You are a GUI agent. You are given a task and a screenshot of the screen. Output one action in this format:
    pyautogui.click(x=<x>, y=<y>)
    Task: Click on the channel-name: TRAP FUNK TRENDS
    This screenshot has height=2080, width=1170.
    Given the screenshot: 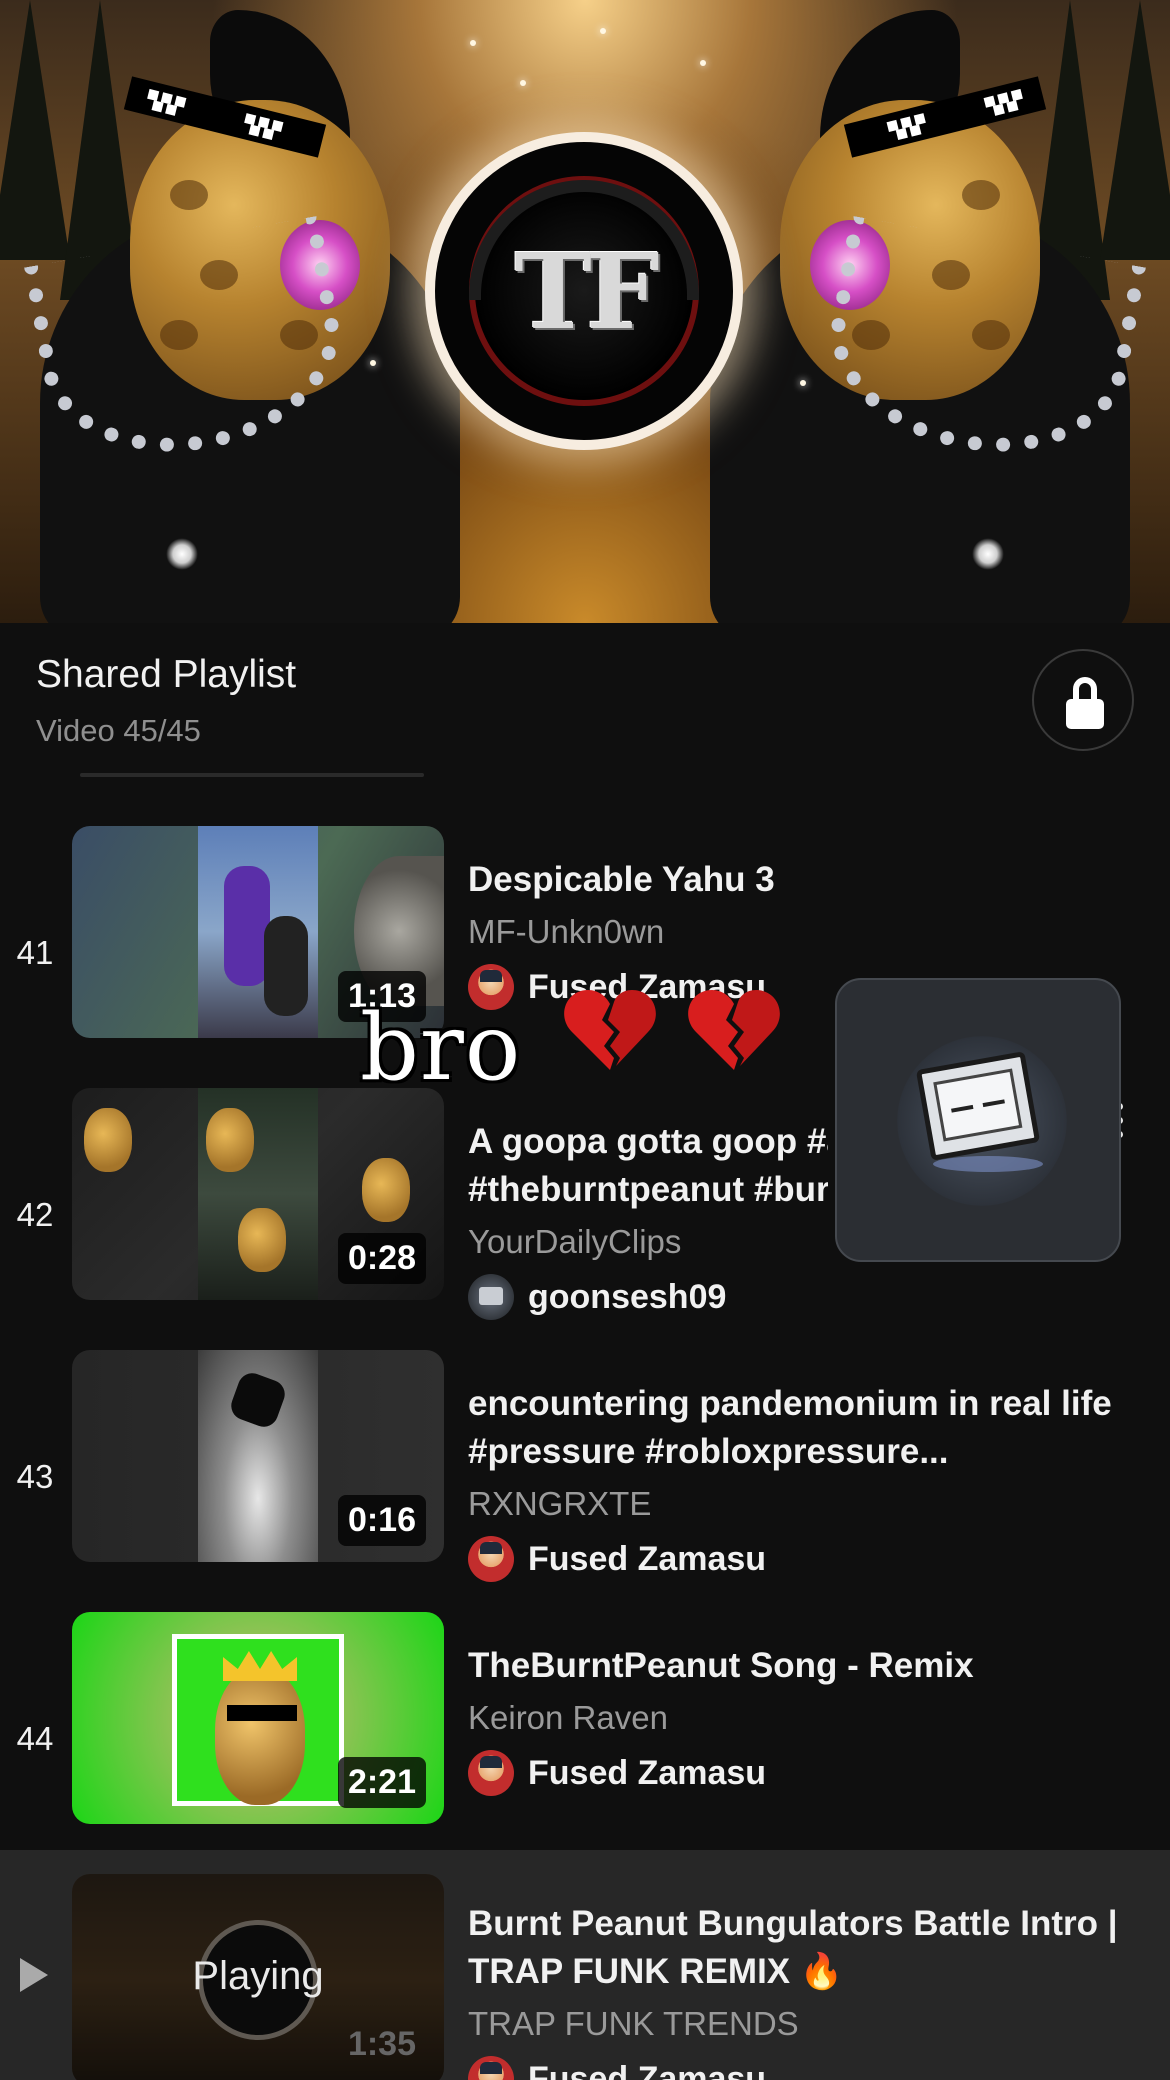 What is the action you would take?
    pyautogui.click(x=633, y=2023)
    